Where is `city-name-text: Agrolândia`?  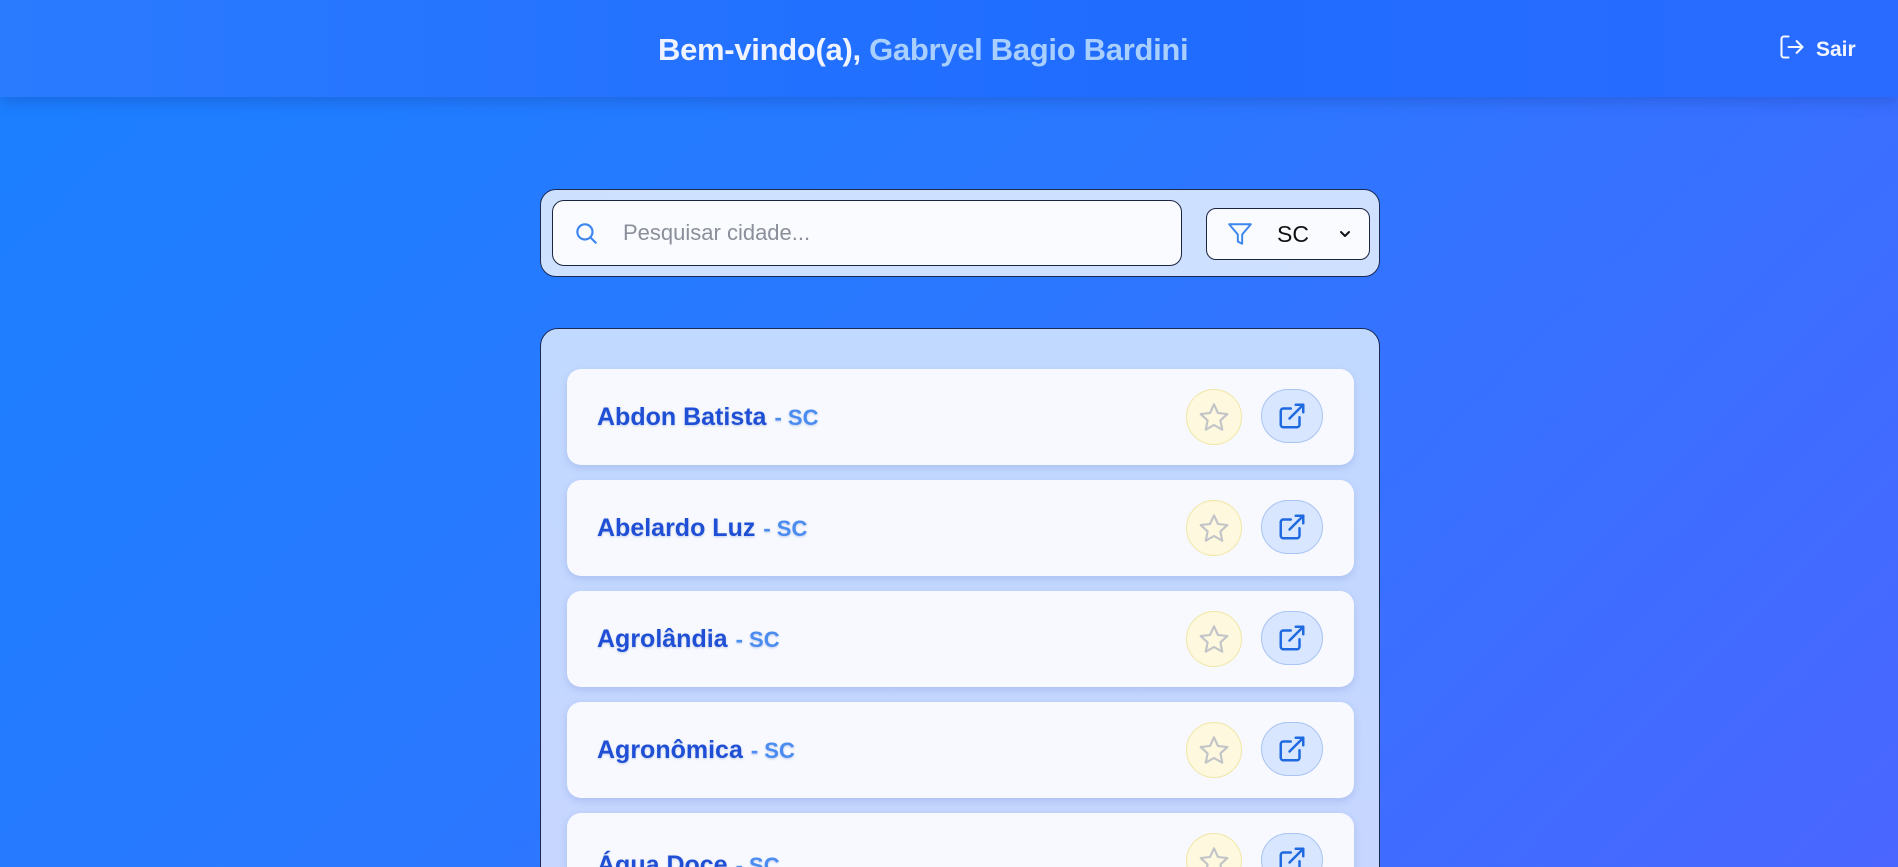
city-name-text: Agrolândia is located at coordinates (662, 639).